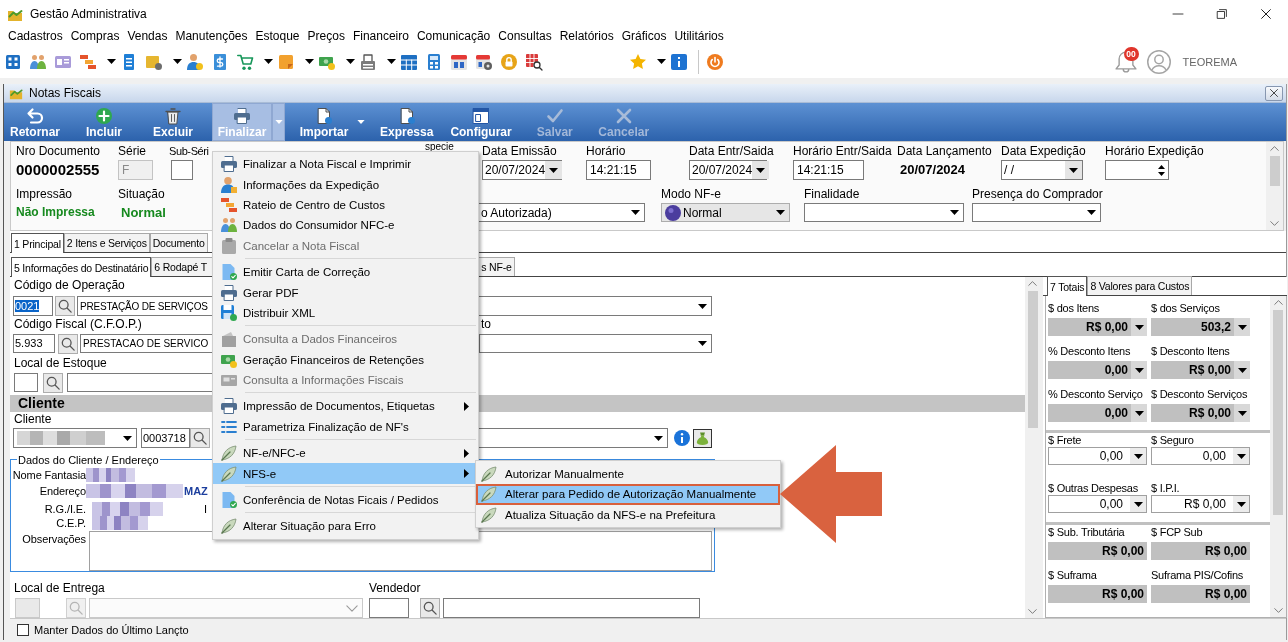  I want to click on calendar-gear-icon, so click(484, 61).